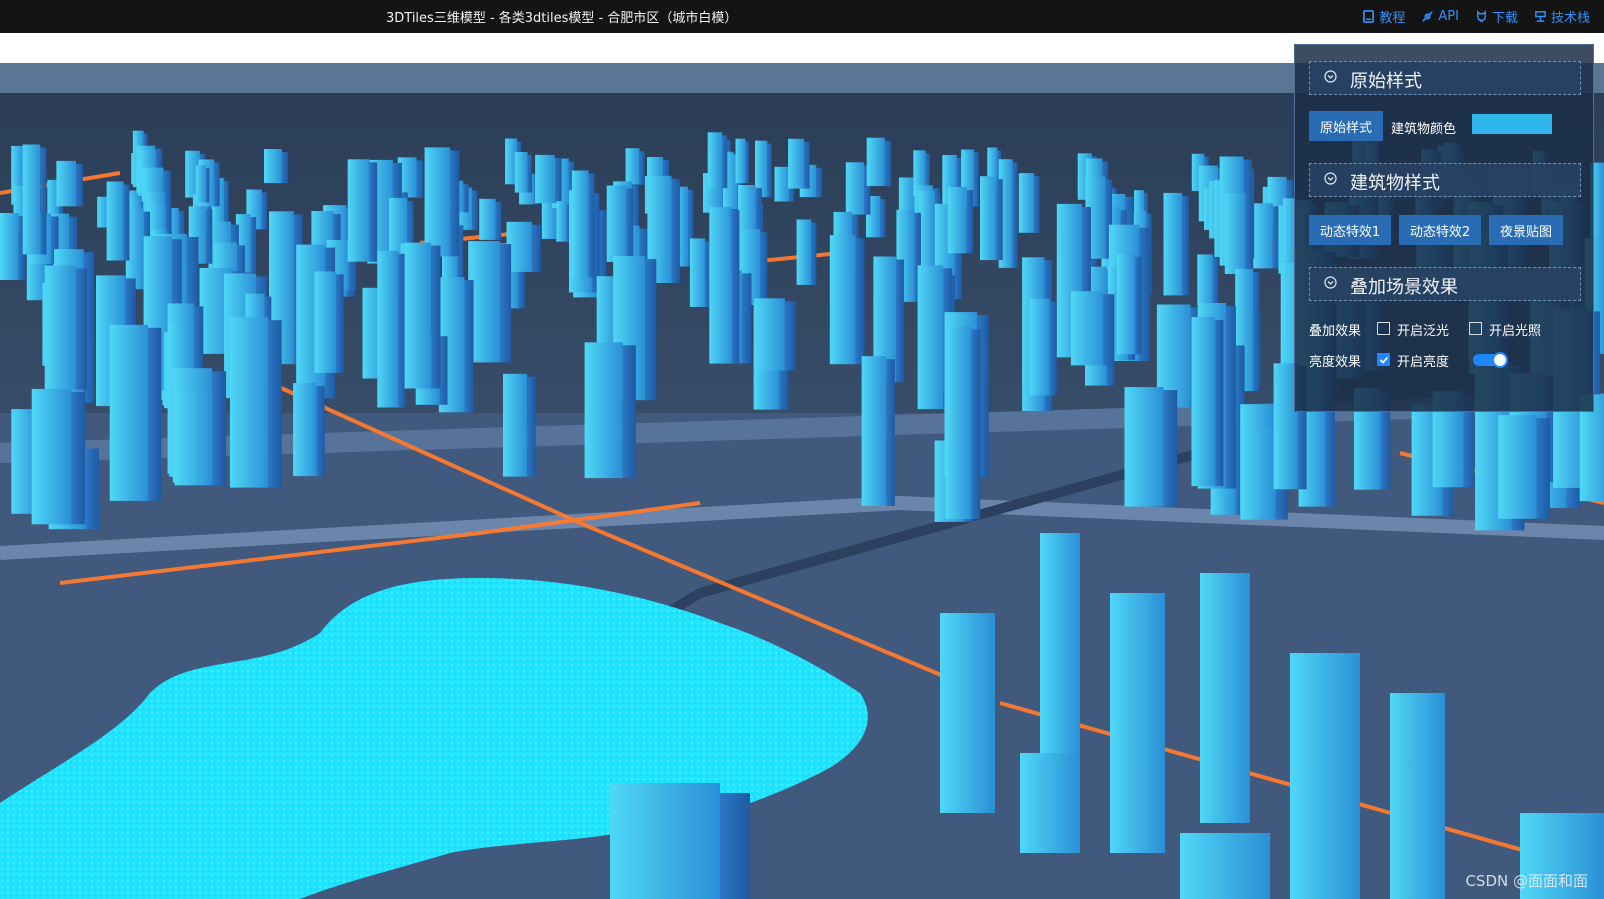 The image size is (1604, 899). I want to click on overlay-effect-label: 叠加效果, so click(1335, 331).